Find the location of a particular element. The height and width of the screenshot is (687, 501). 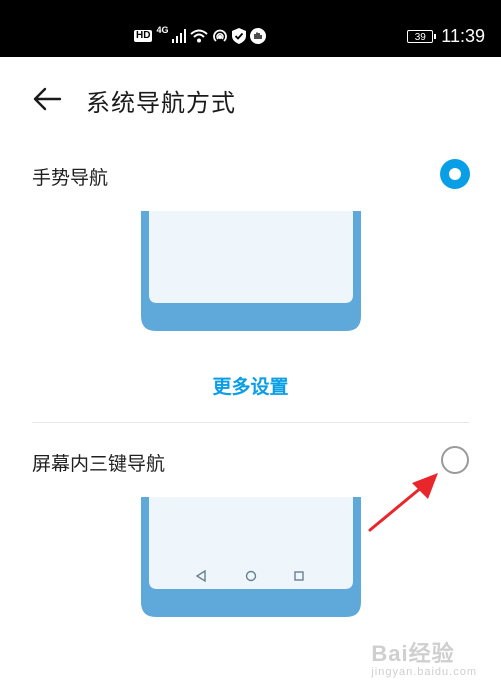

network-type: 4G is located at coordinates (162, 30).